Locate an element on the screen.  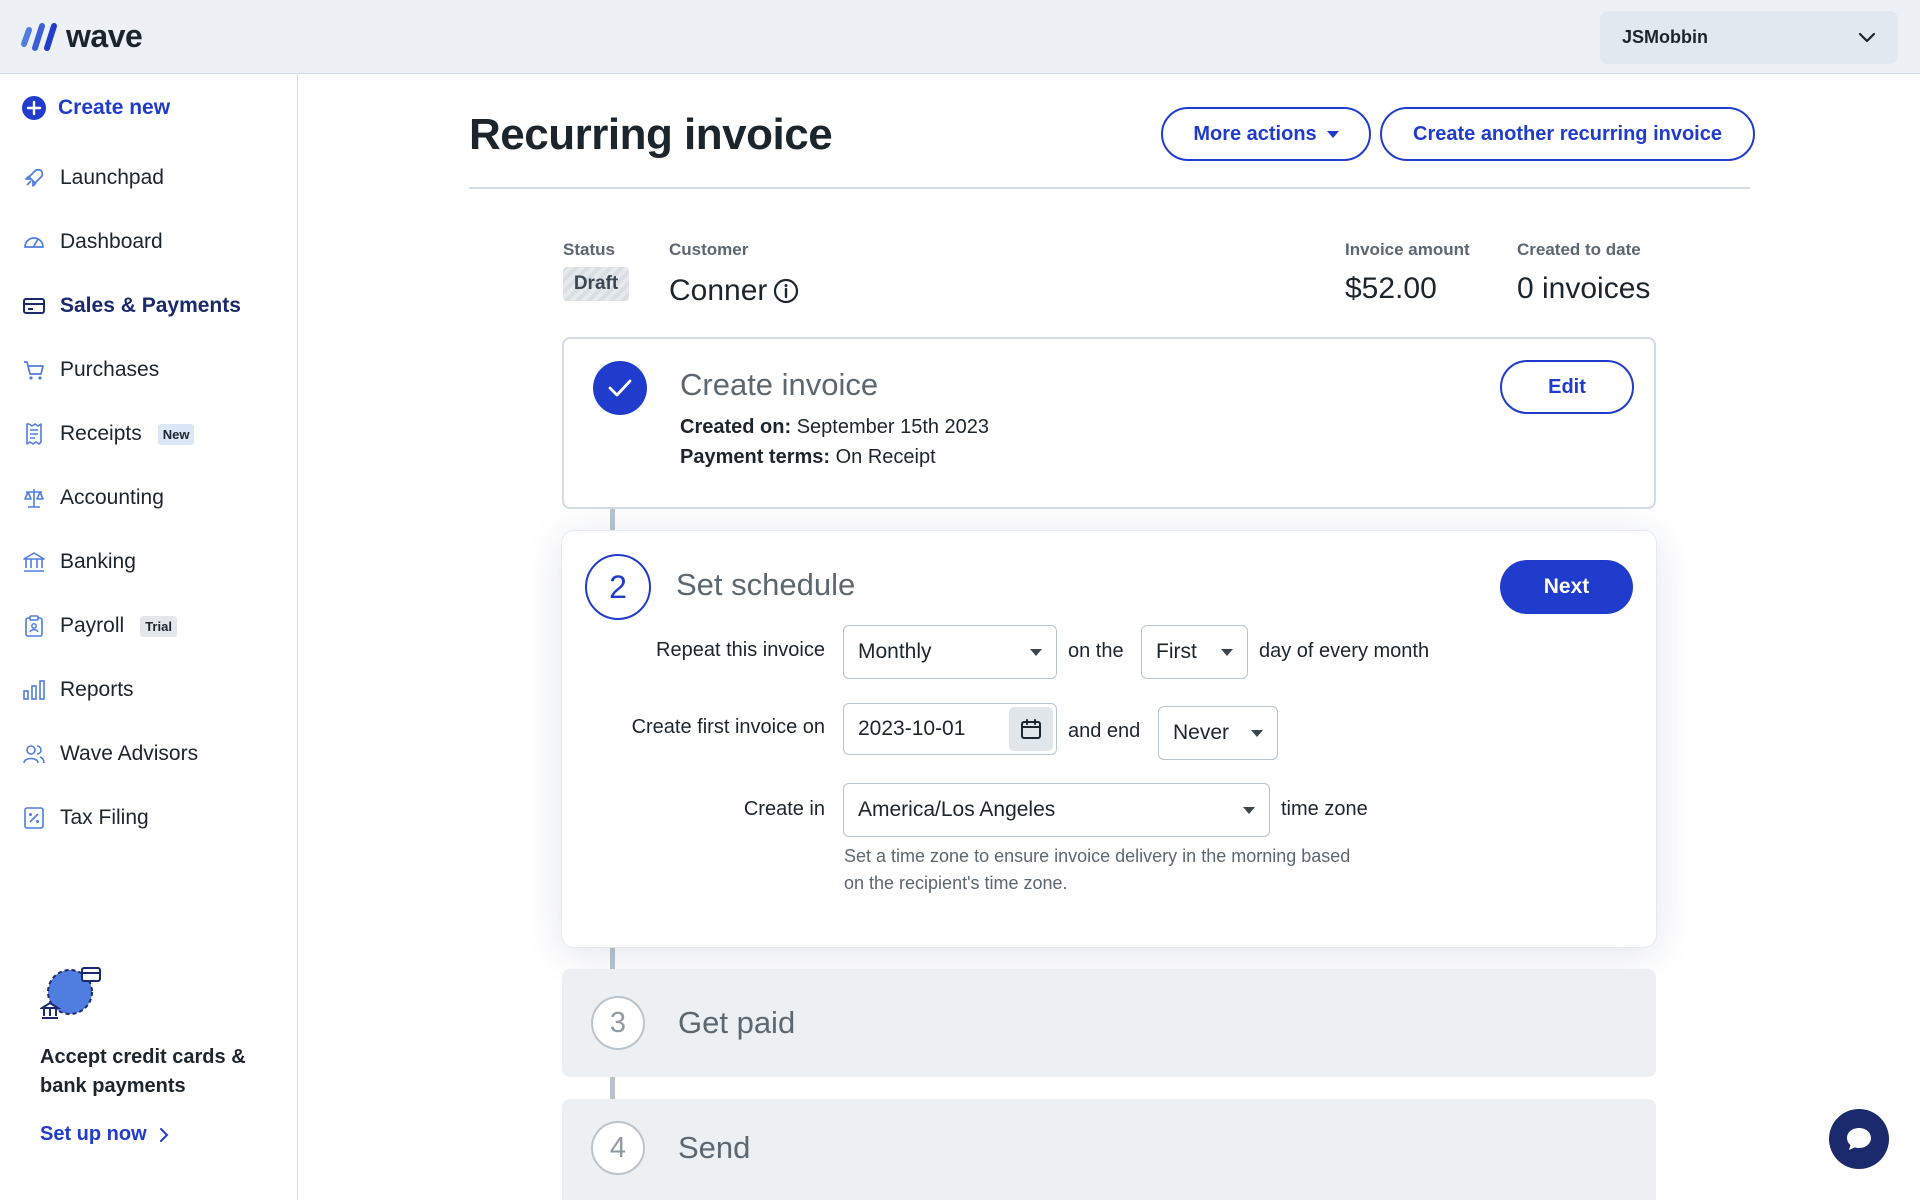
sidebar-item-sales-payments: Sales & Payments is located at coordinates (148, 306).